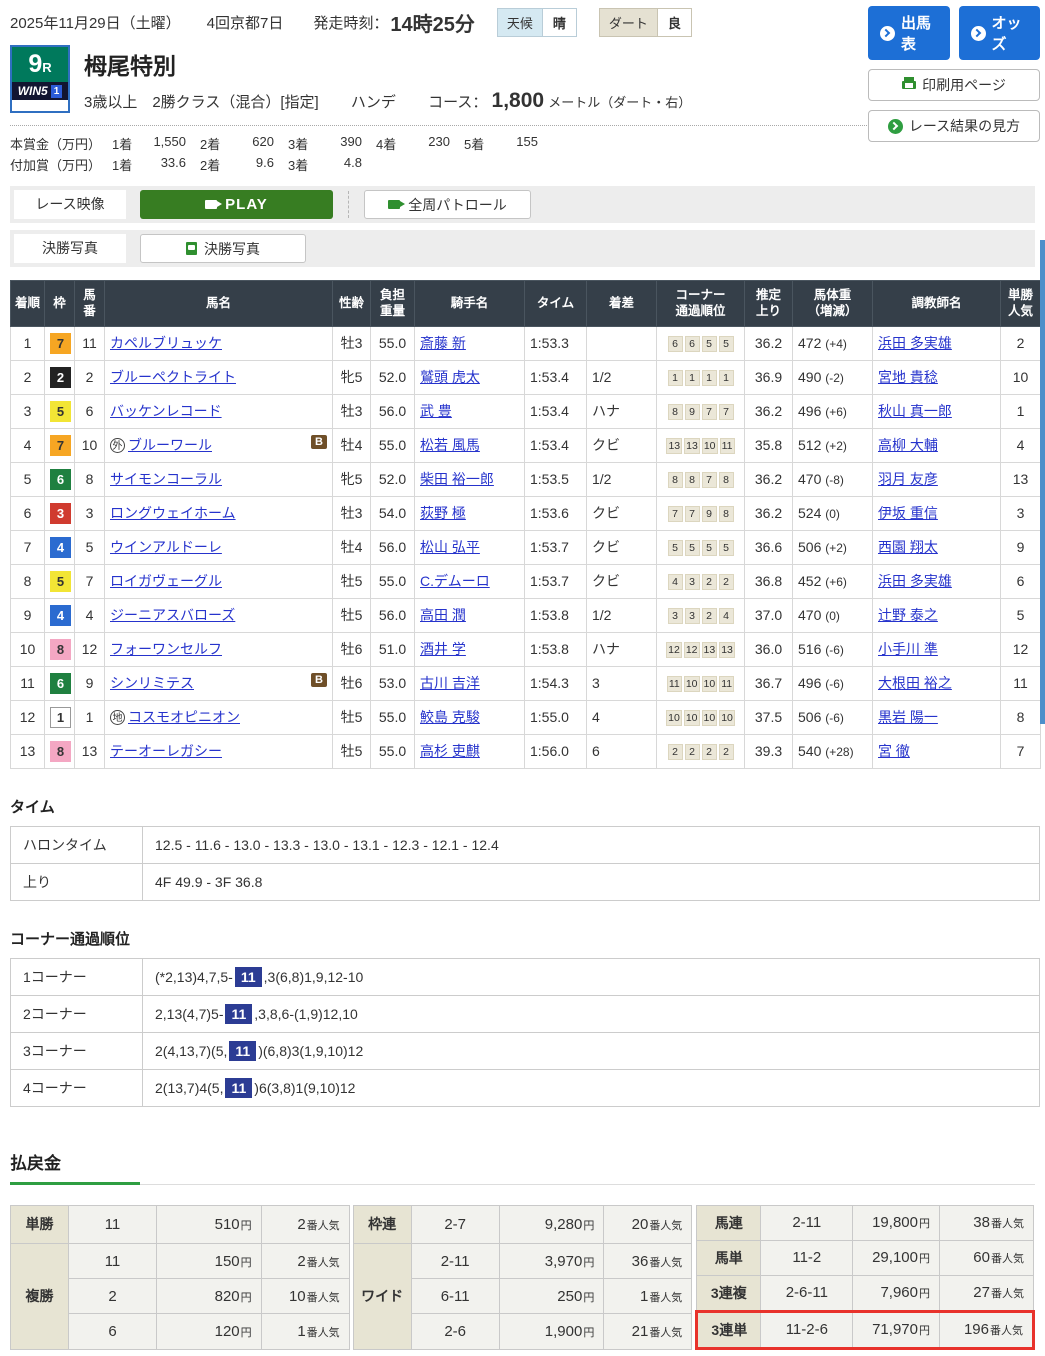 This screenshot has height=1356, width=1045. Describe the element at coordinates (455, 581) in the screenshot. I see `jockey-link: C.デムーロ` at that location.